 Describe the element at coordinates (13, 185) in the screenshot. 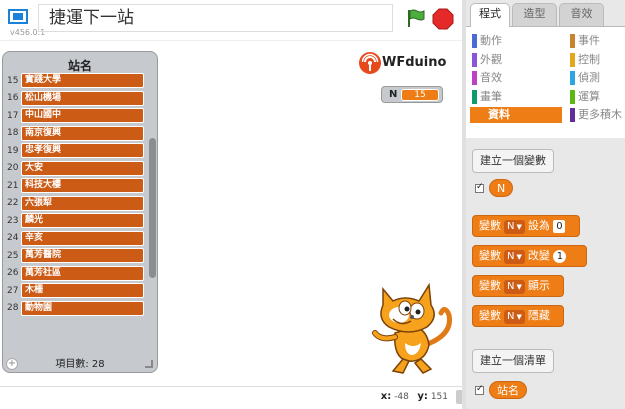

I see `list-item-index: 21` at that location.